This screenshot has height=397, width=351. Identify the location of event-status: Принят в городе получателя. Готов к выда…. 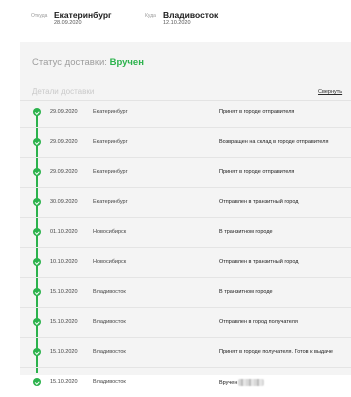
(276, 352).